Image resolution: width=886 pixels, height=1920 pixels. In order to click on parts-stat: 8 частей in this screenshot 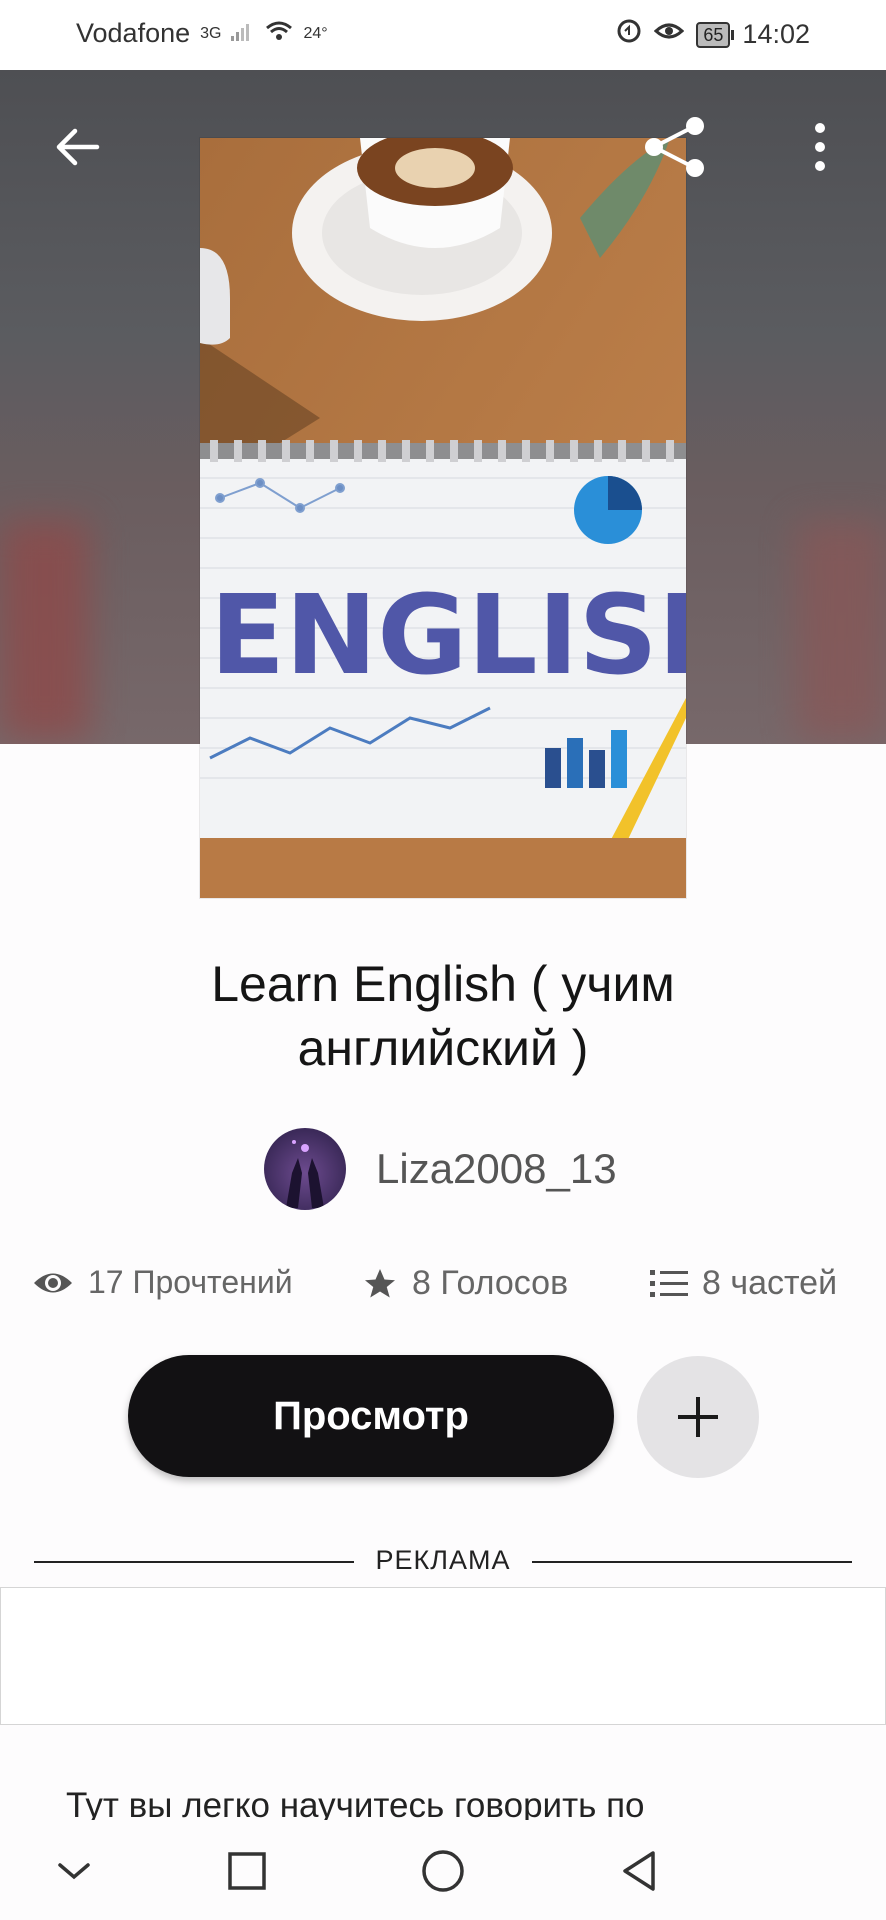, I will do `click(743, 1283)`.